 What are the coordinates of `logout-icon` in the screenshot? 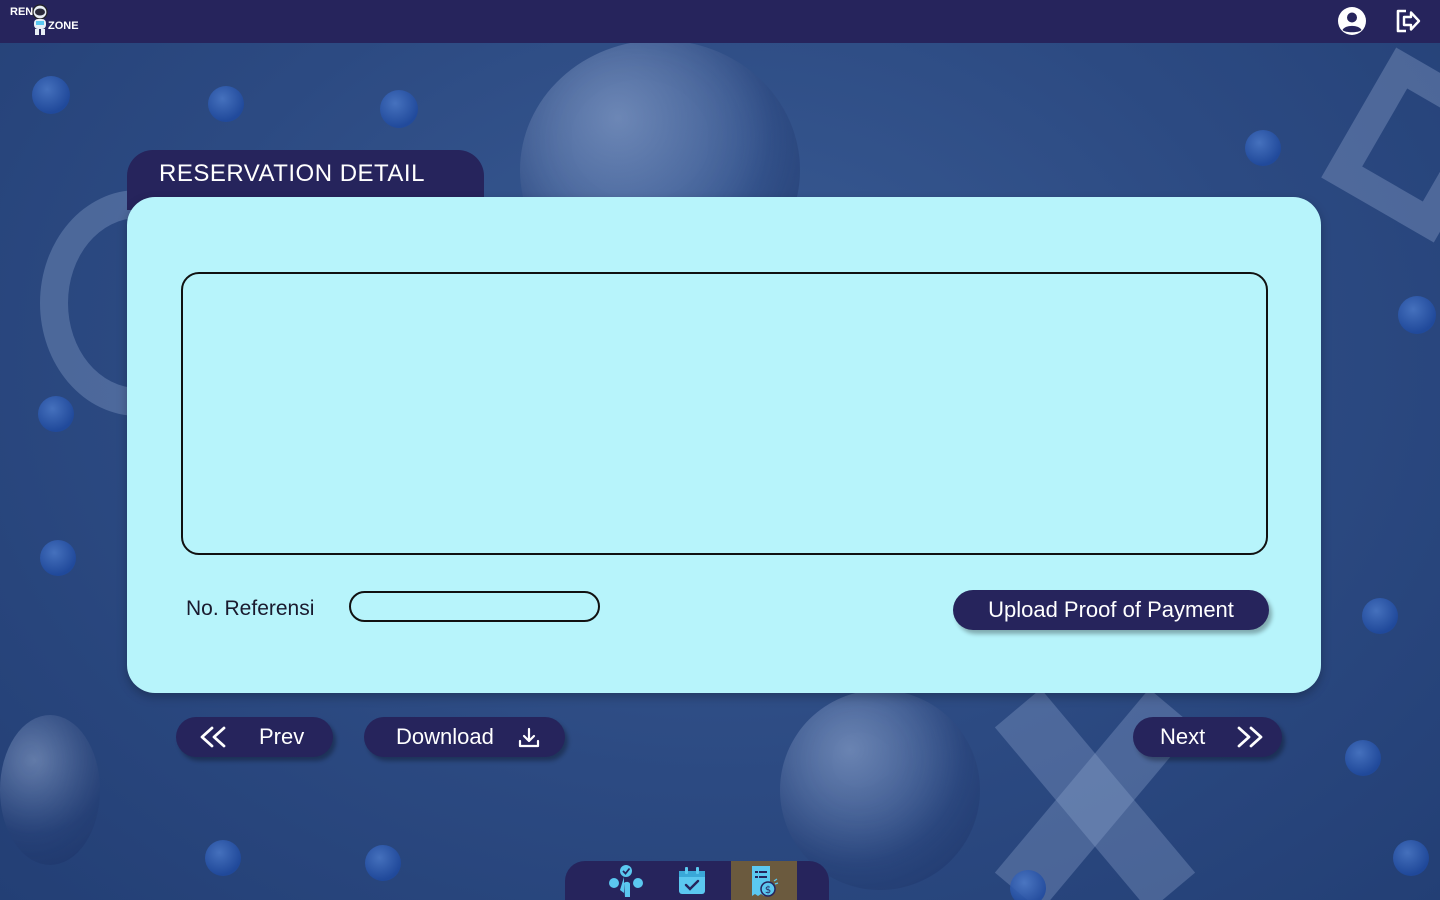 It's located at (1408, 21).